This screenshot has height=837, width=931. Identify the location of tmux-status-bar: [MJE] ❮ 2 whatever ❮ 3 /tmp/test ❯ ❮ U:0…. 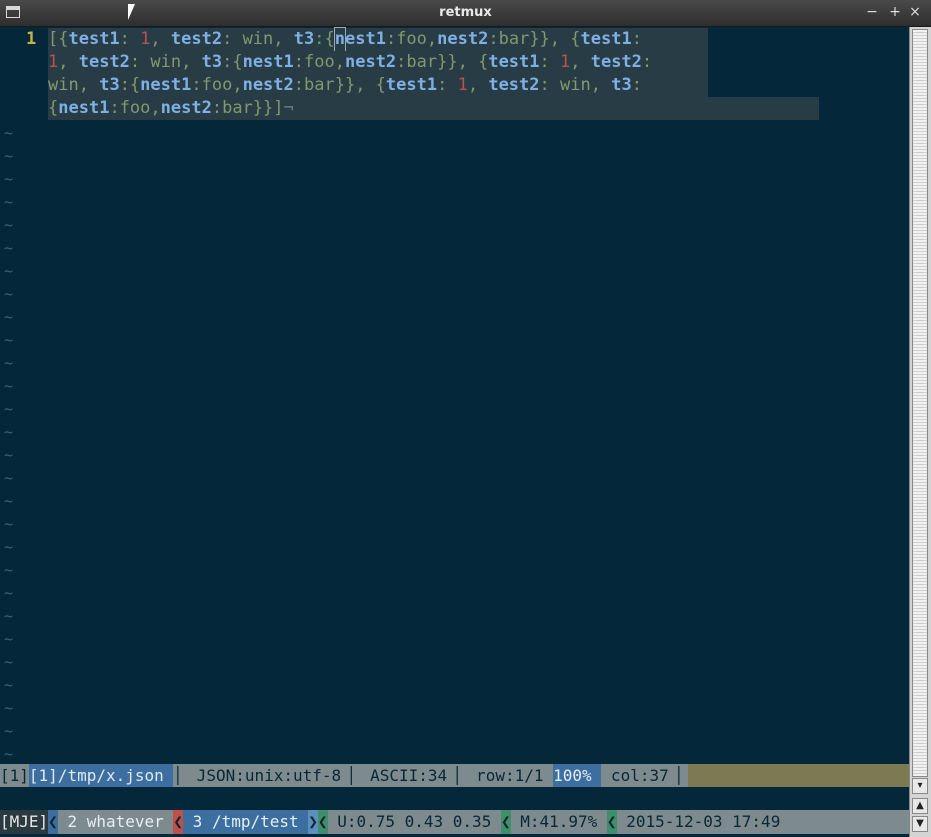
(454, 822).